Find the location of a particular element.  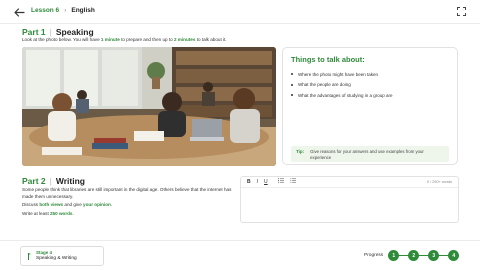

stage-indicator: Stage 4 Speaking & Writing is located at coordinates (62, 256).